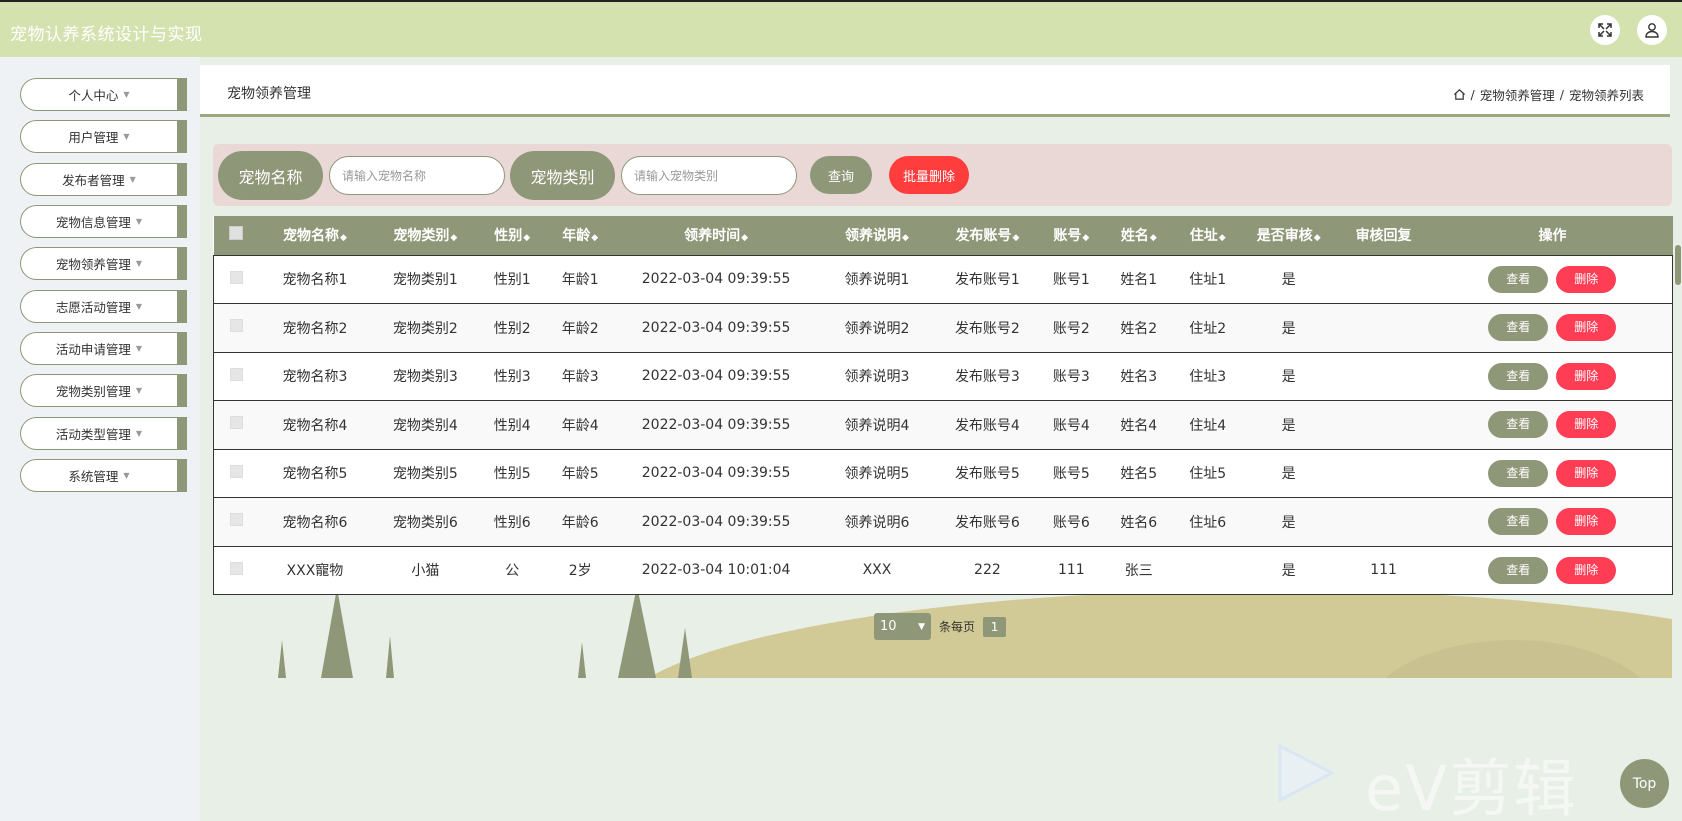 This screenshot has height=821, width=1682. I want to click on table-cell: 性别5, so click(512, 473).